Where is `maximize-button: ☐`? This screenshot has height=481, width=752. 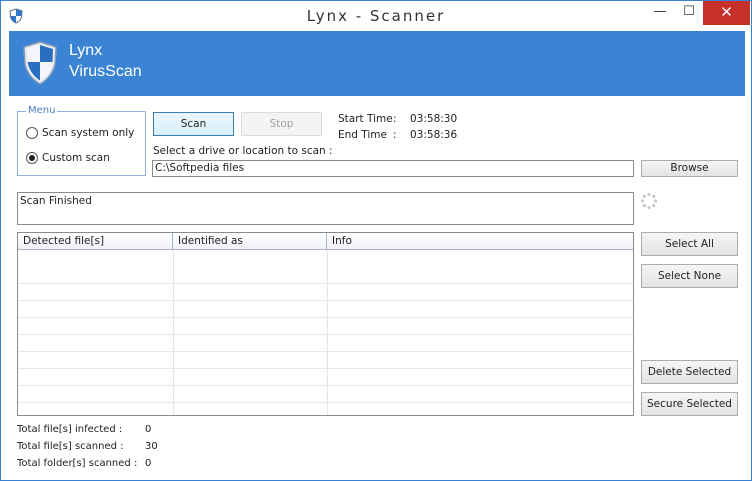
maximize-button: ☐ is located at coordinates (689, 13).